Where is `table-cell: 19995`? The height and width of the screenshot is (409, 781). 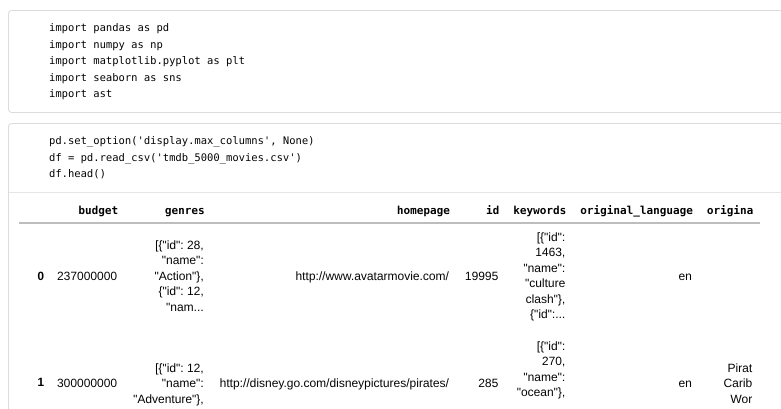 table-cell: 19995 is located at coordinates (481, 275).